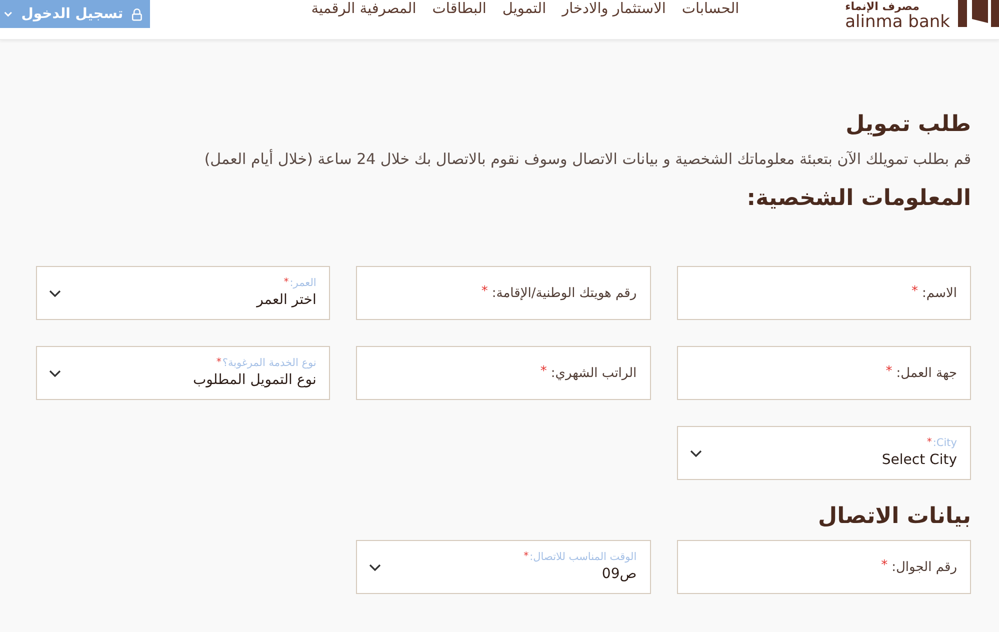 This screenshot has width=999, height=632. Describe the element at coordinates (564, 293) in the screenshot. I see `field-label: رقم هويتك الوطنية/الإقامة:` at that location.